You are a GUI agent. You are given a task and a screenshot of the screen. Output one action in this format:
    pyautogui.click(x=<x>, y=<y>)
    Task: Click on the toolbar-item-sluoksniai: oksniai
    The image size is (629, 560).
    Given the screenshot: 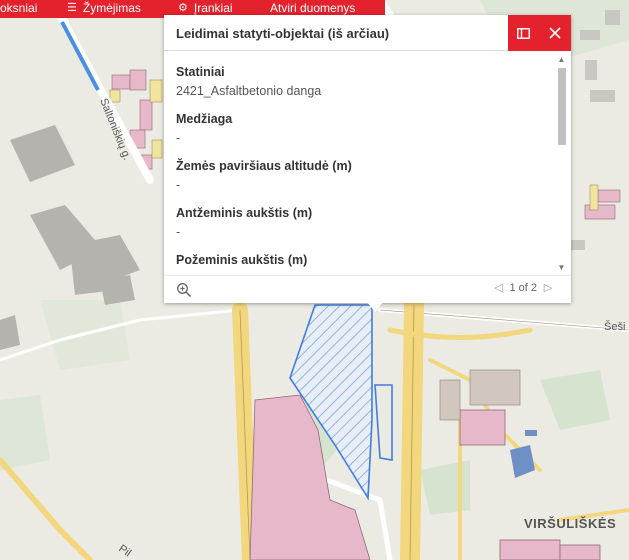 What is the action you would take?
    pyautogui.click(x=18, y=8)
    